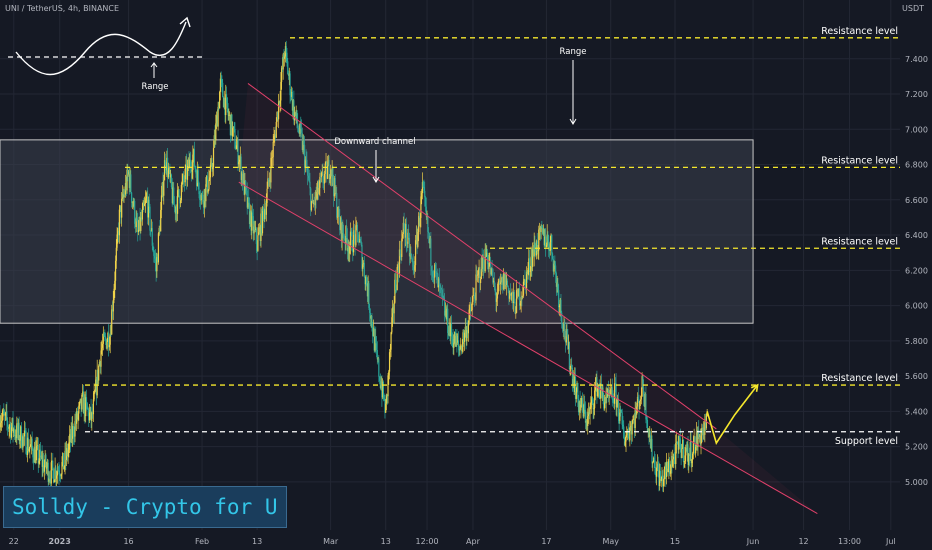 The height and width of the screenshot is (550, 932). What do you see at coordinates (849, 541) in the screenshot?
I see `x-tick-label: 13:00` at bounding box center [849, 541].